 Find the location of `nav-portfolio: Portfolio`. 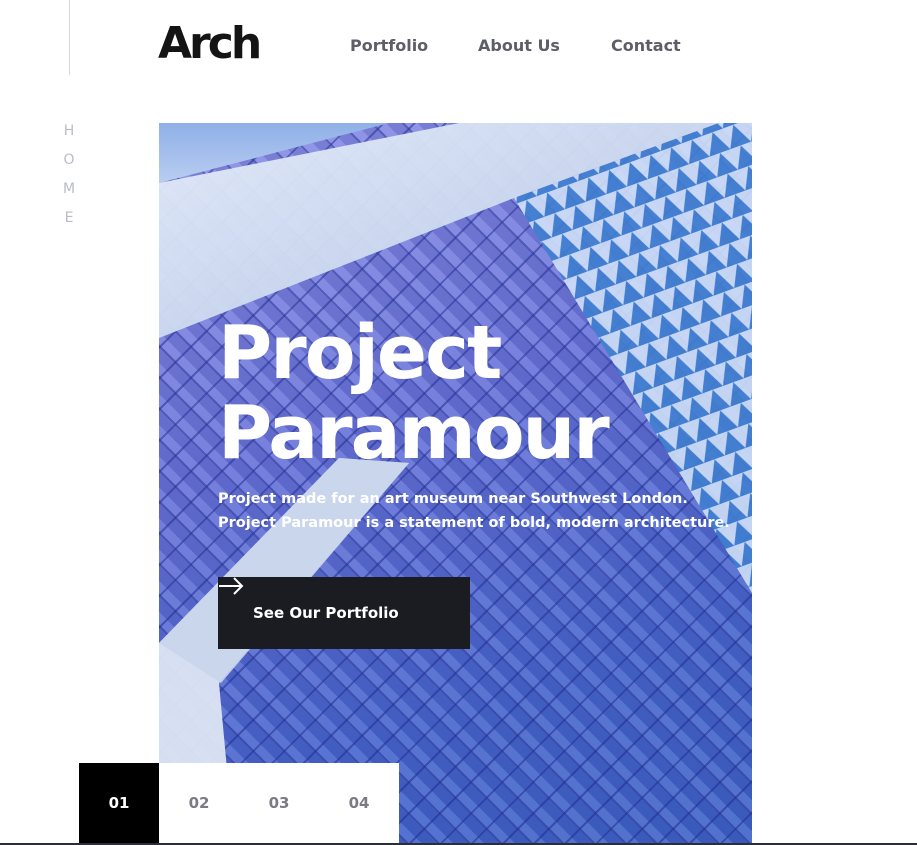

nav-portfolio: Portfolio is located at coordinates (414, 46).